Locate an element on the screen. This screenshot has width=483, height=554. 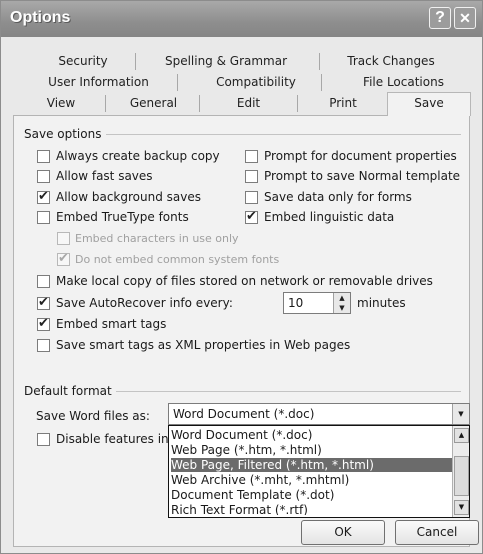
embed-linguistic-label: Embed linguistic data is located at coordinates (329, 217).